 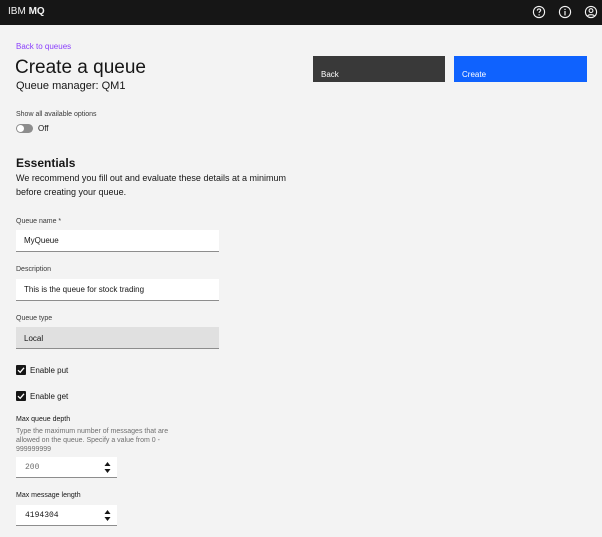 I want to click on back-button: Back, so click(x=379, y=69).